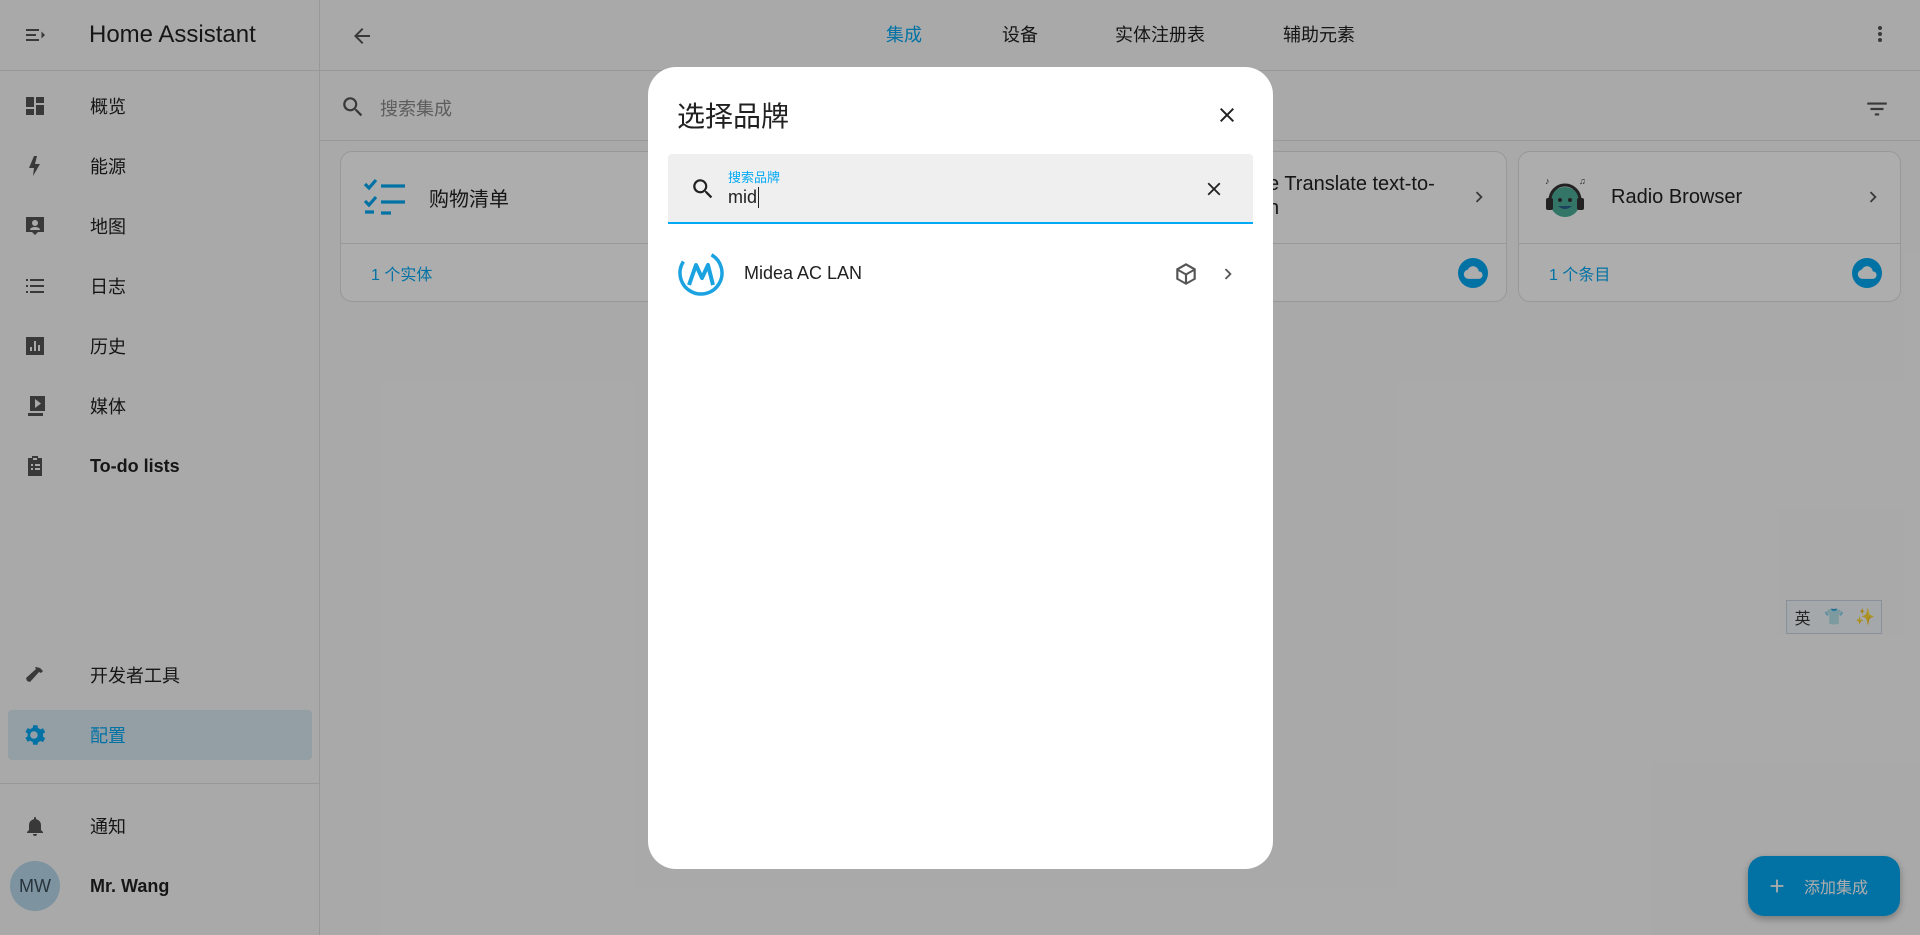 The image size is (1920, 935). I want to click on chevron-right-icon, so click(1228, 276).